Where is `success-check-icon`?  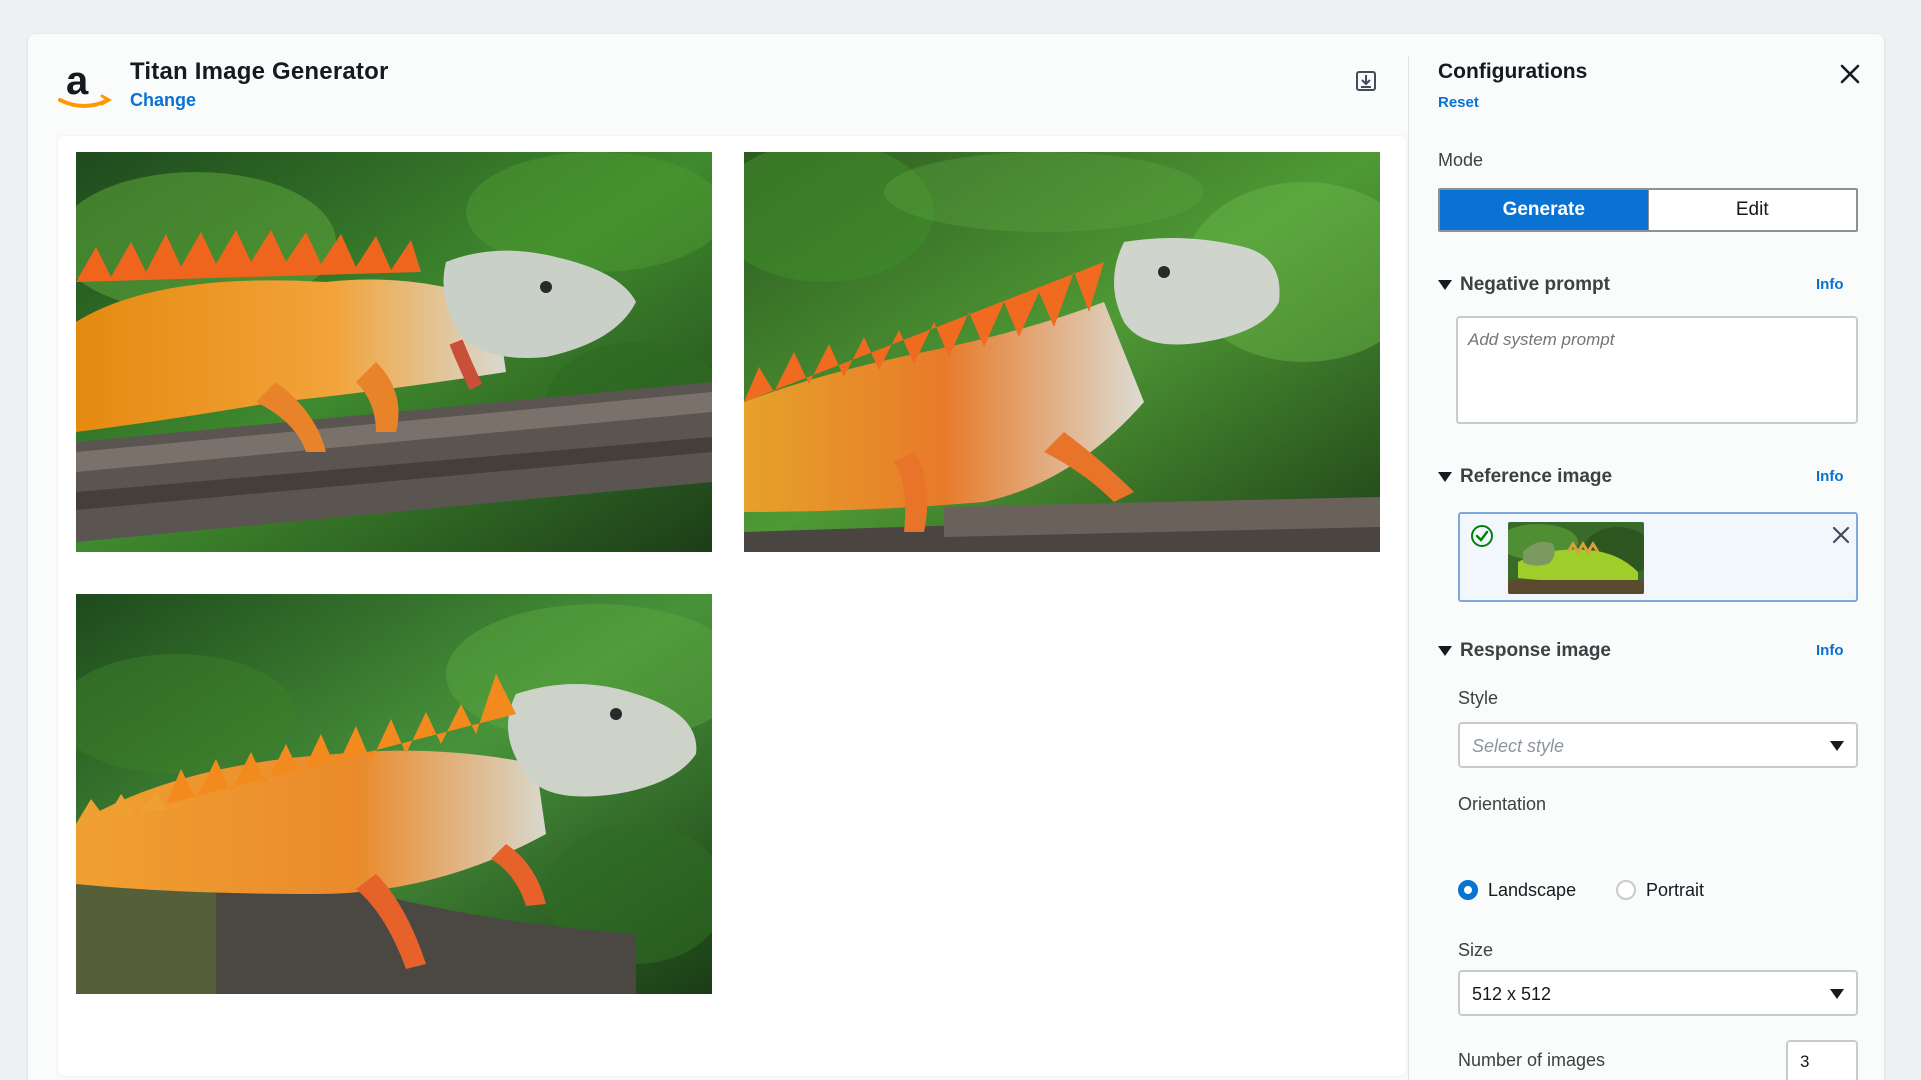
success-check-icon is located at coordinates (1482, 536).